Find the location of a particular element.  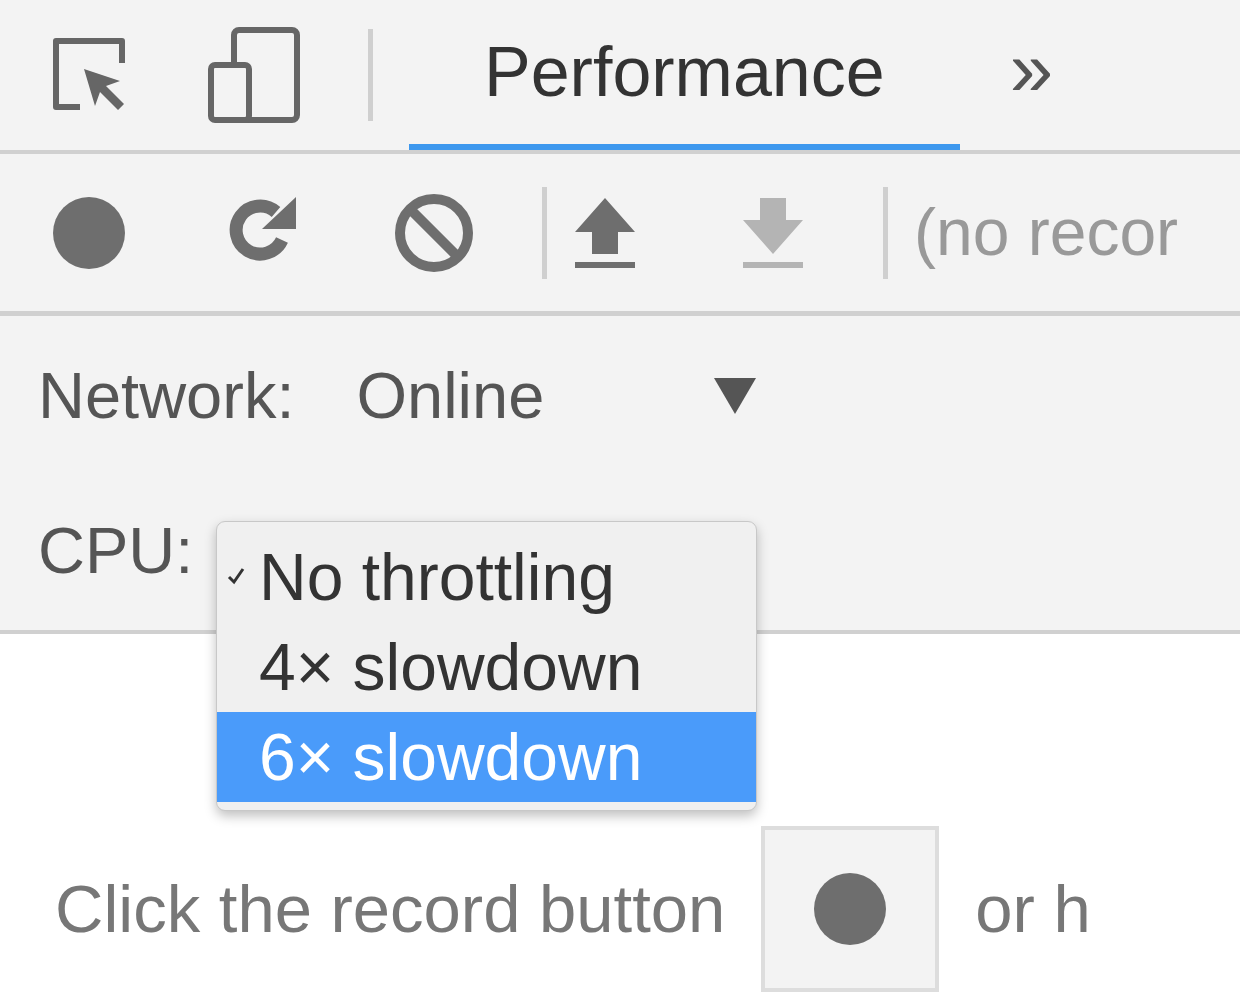

device-icon is located at coordinates (254, 75).